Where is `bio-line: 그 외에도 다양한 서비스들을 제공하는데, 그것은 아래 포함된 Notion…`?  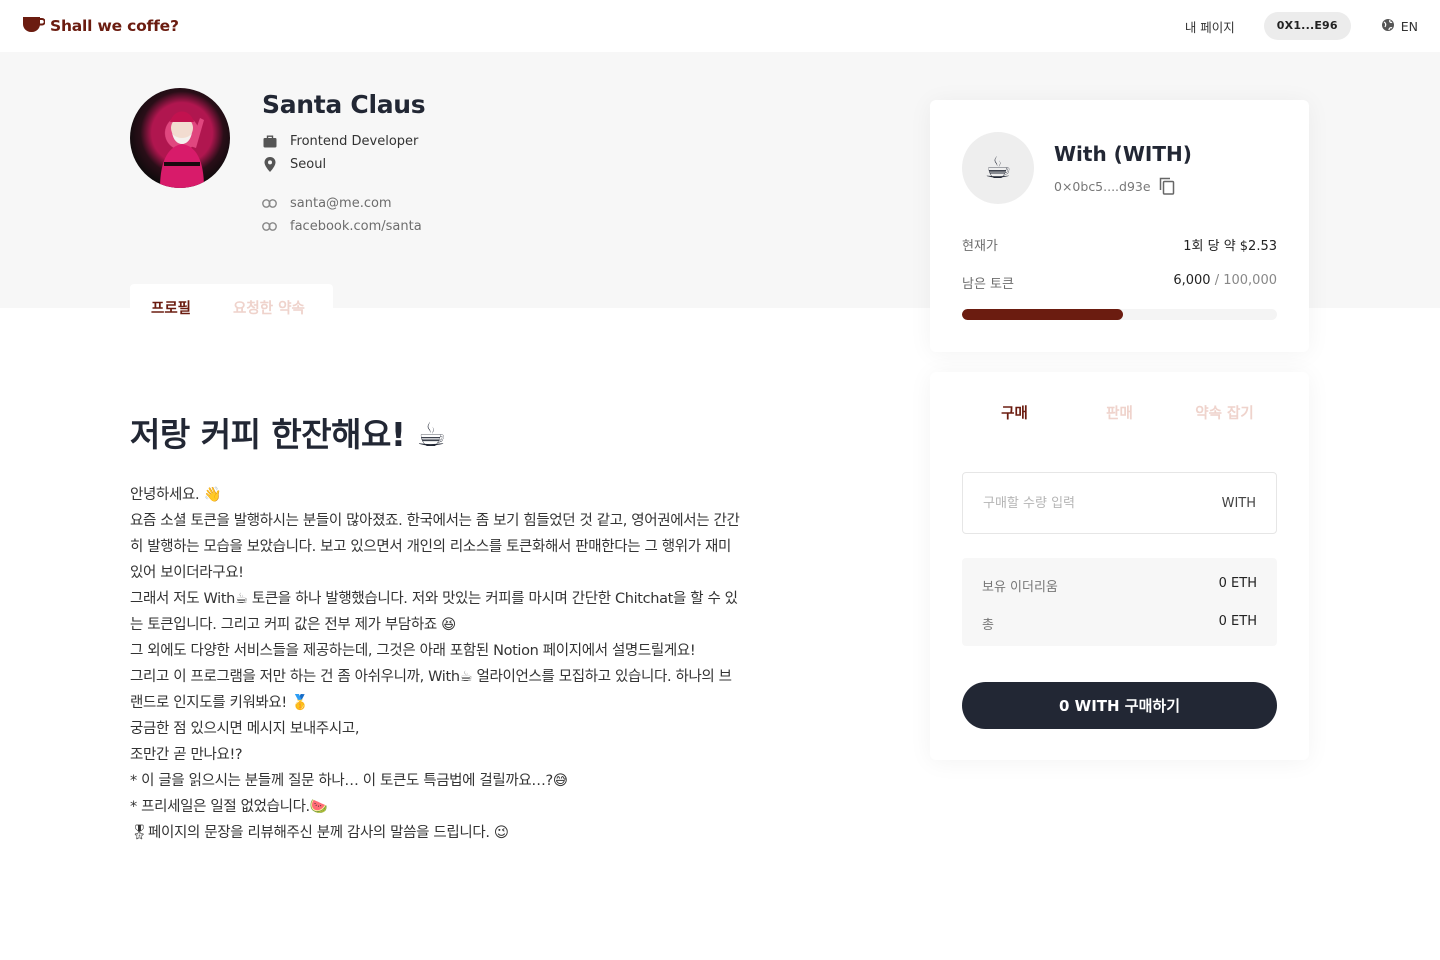
bio-line: 그 외에도 다양한 서비스들을 제공하는데, 그것은 아래 포함된 Notion… is located at coordinates (413, 651).